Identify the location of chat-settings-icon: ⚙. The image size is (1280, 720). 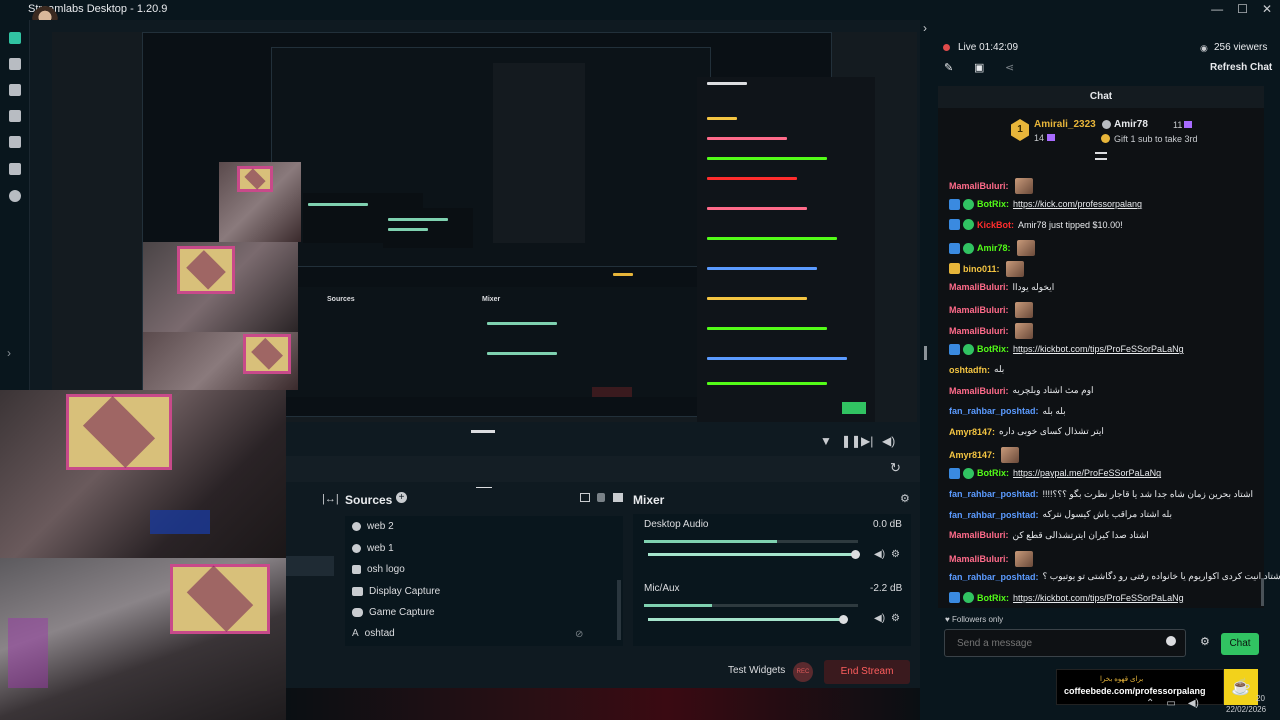
(1205, 641).